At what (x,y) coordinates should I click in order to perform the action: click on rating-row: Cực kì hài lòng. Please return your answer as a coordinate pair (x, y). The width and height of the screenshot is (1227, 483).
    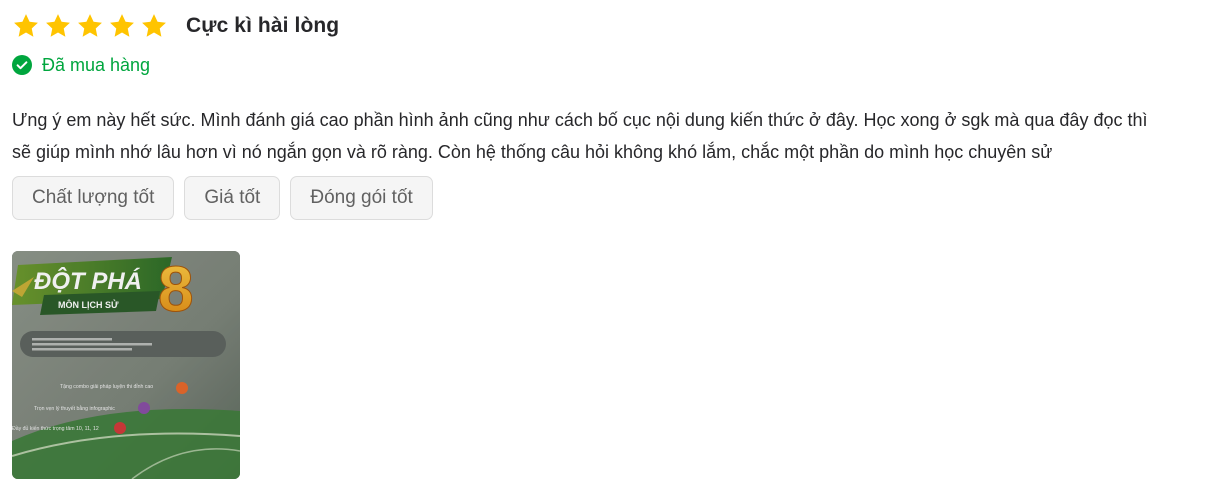
    Looking at the image, I should click on (175, 26).